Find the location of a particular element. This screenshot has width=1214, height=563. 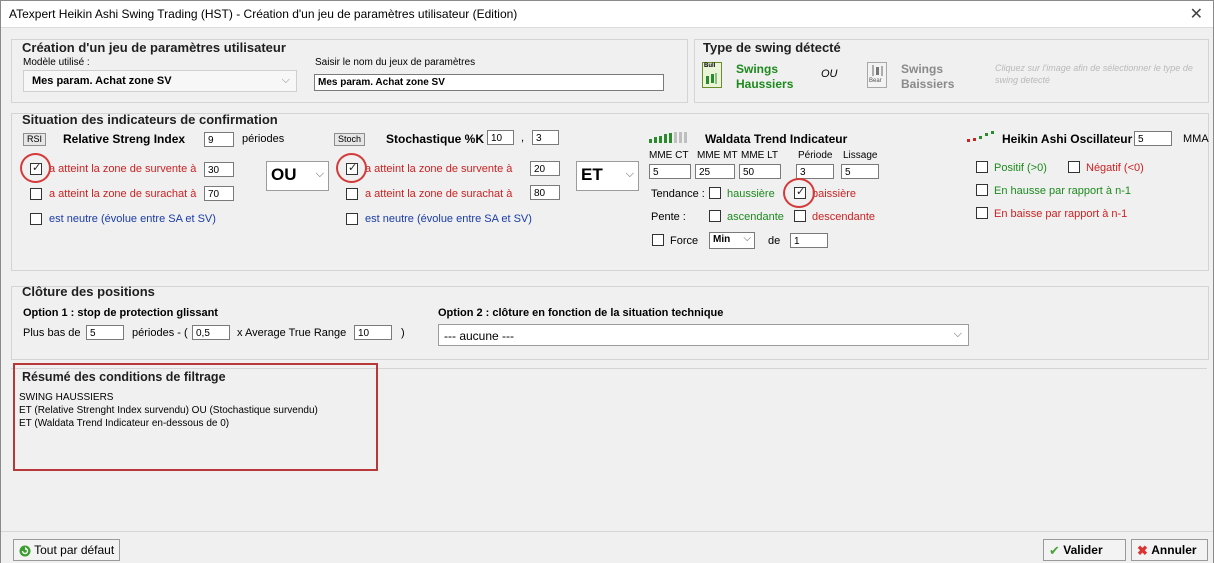

close-icon: ✕ is located at coordinates (1196, 14).